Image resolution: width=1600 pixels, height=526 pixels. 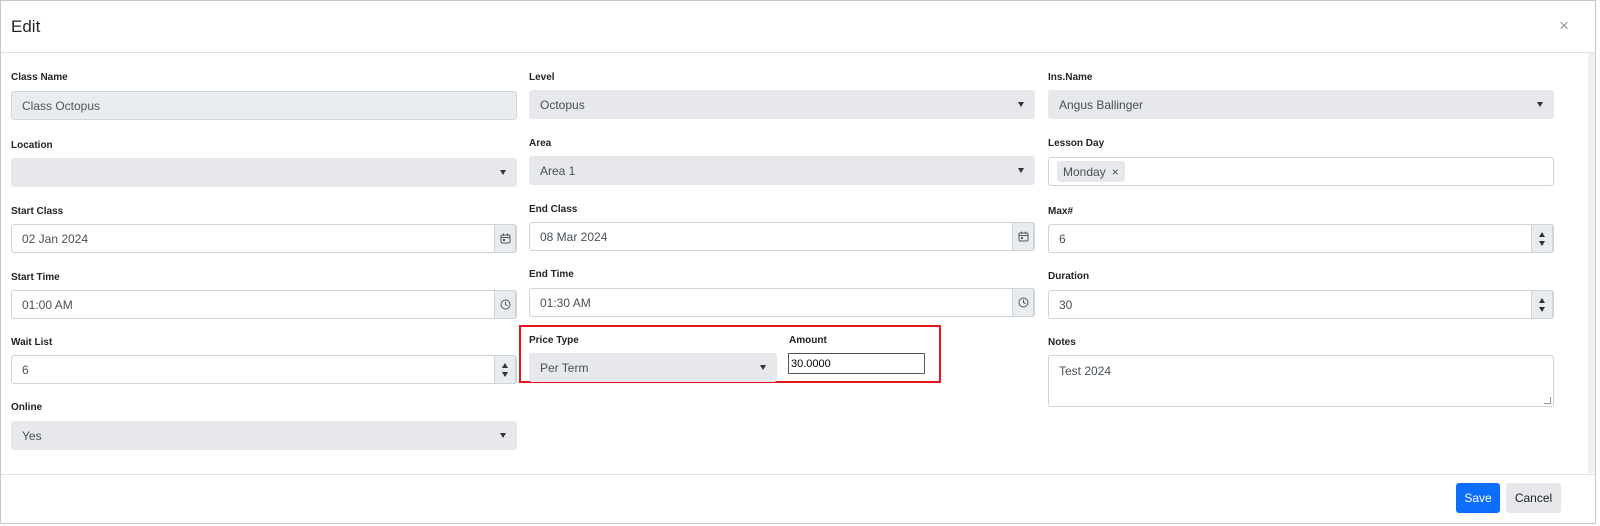 I want to click on end-time-value: 01:30 AM, so click(x=565, y=302).